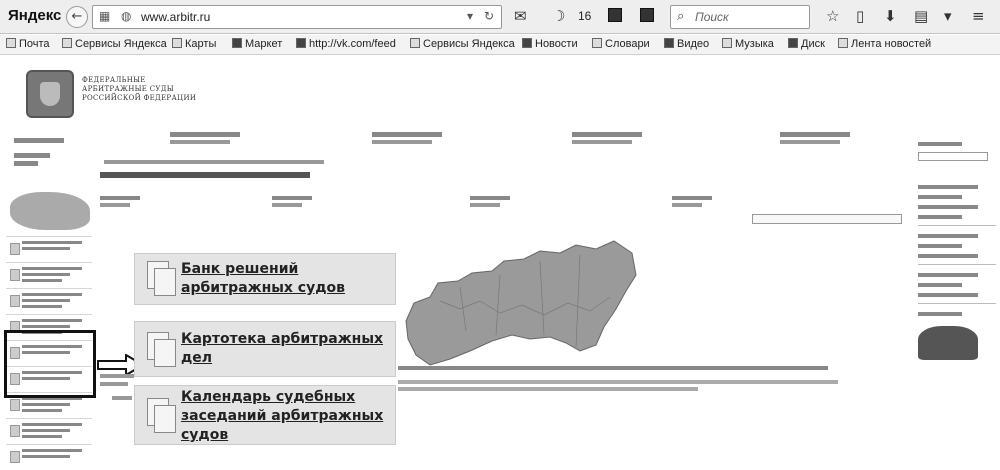  I want to click on callout-title: Банк решений арбитражных судов, so click(287, 279).